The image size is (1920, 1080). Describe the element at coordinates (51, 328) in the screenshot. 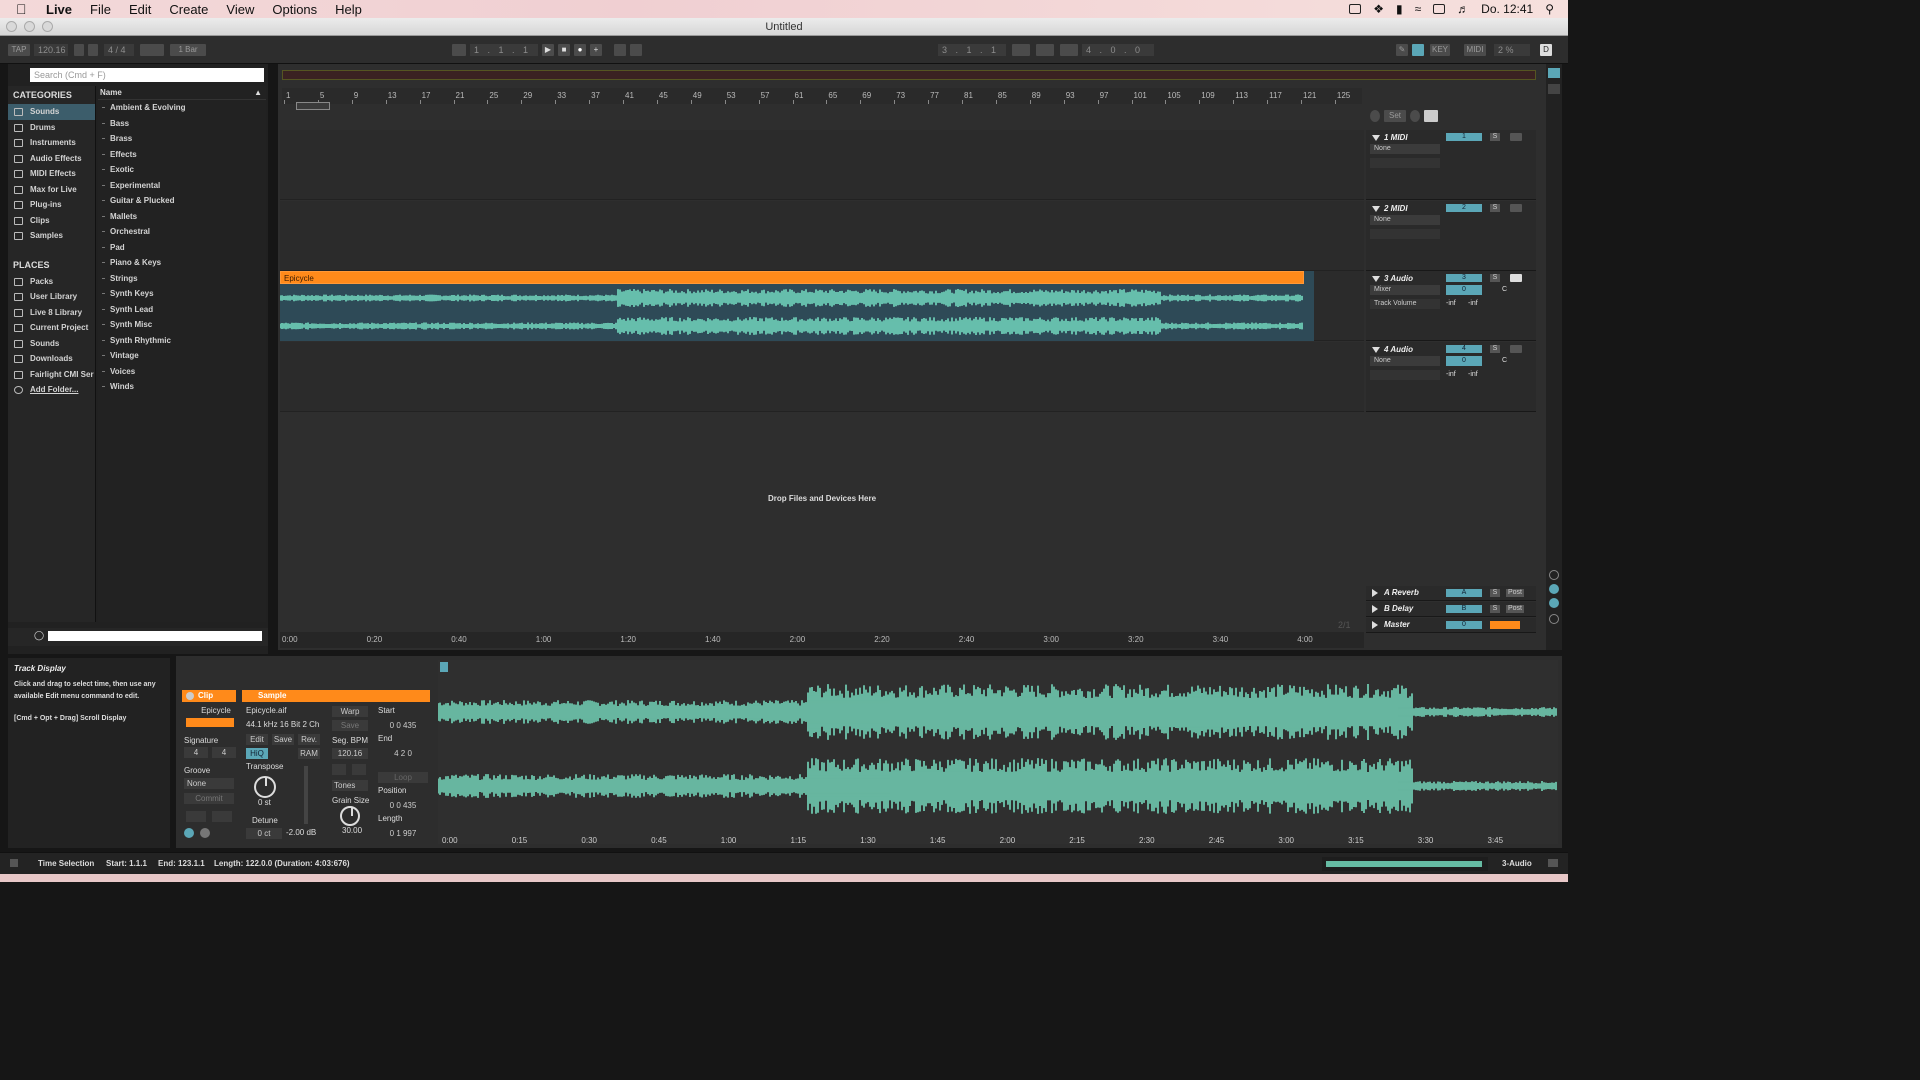

I see `place-current-project: Current Project` at that location.